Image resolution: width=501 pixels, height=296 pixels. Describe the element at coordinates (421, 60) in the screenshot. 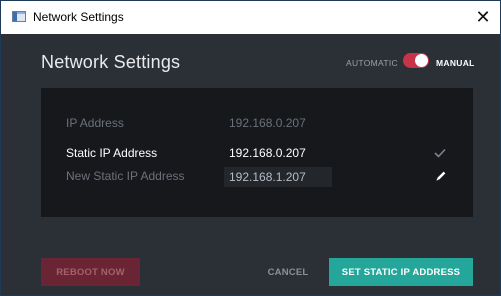

I see `toggle-knob` at that location.